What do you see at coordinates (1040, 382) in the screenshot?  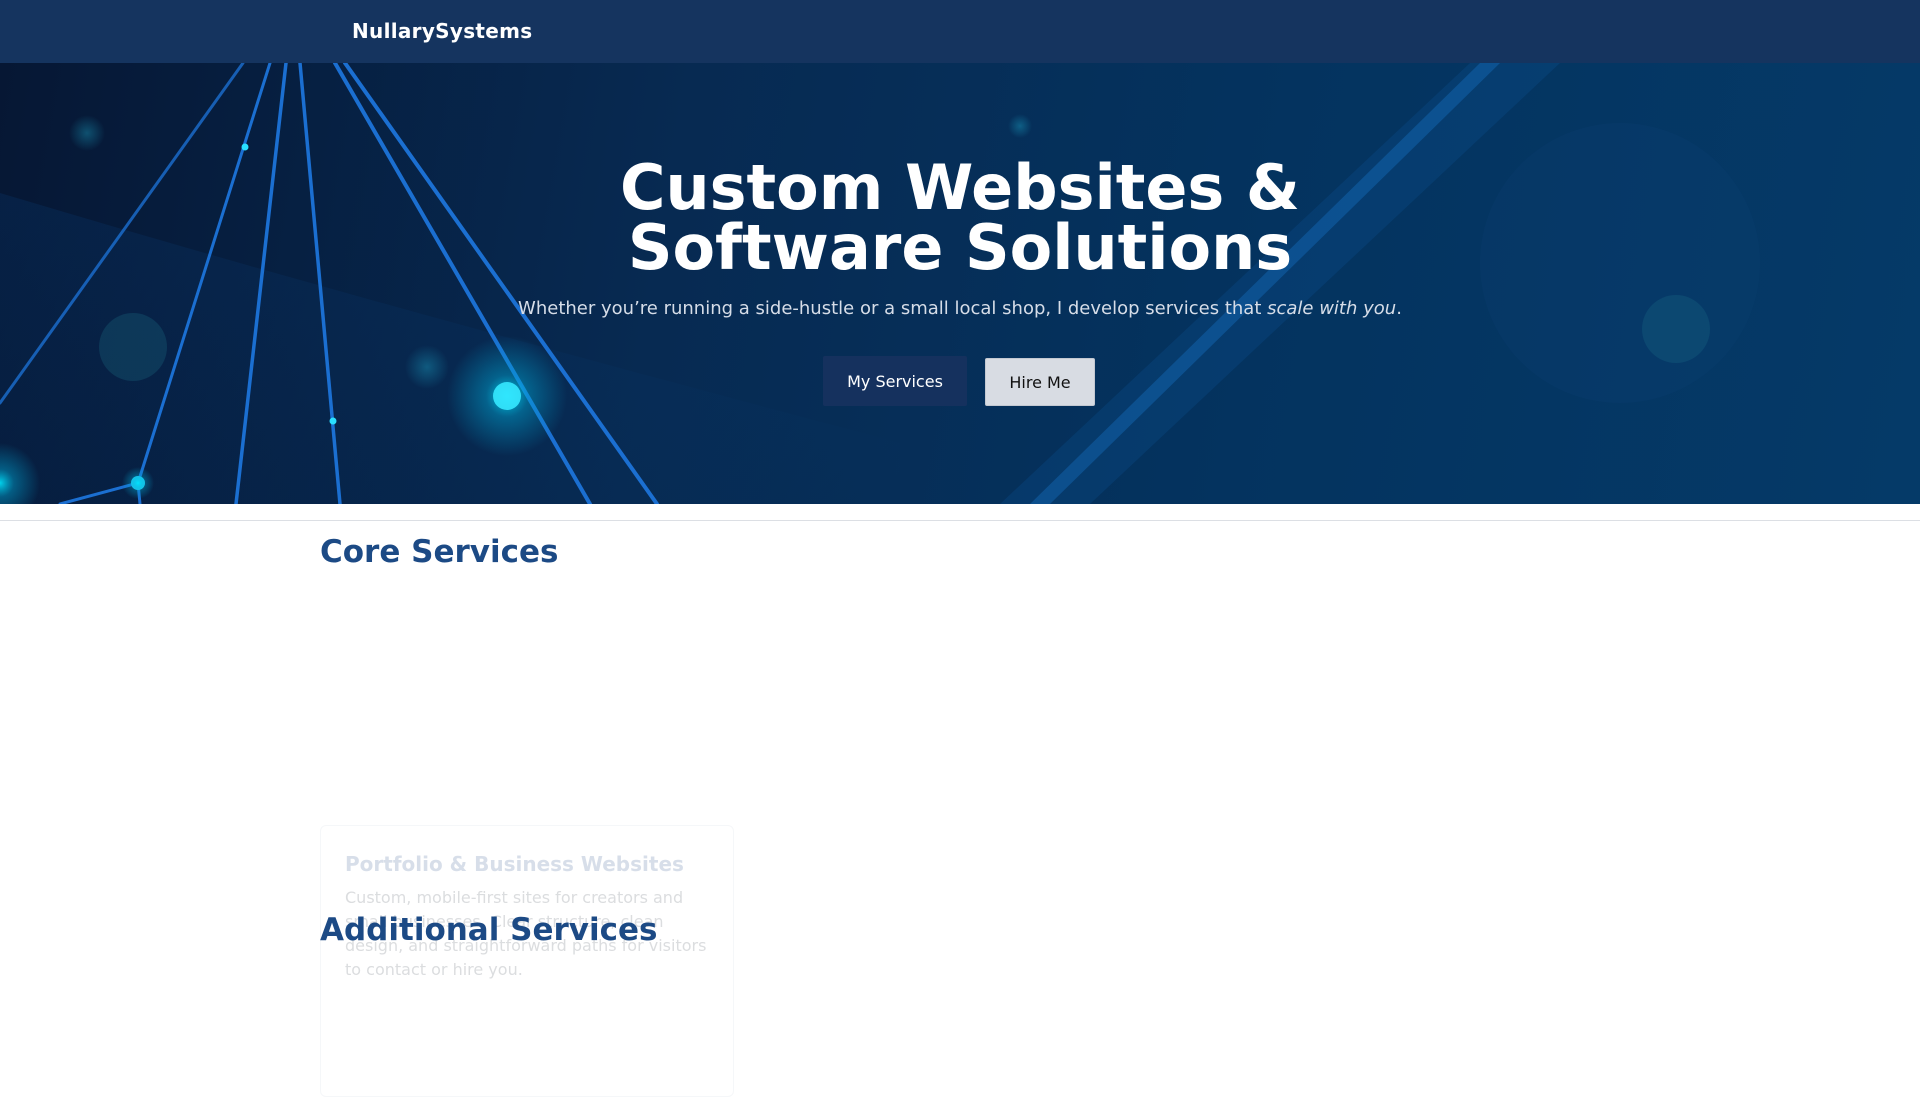 I see `hire-me-button: Hire Me` at bounding box center [1040, 382].